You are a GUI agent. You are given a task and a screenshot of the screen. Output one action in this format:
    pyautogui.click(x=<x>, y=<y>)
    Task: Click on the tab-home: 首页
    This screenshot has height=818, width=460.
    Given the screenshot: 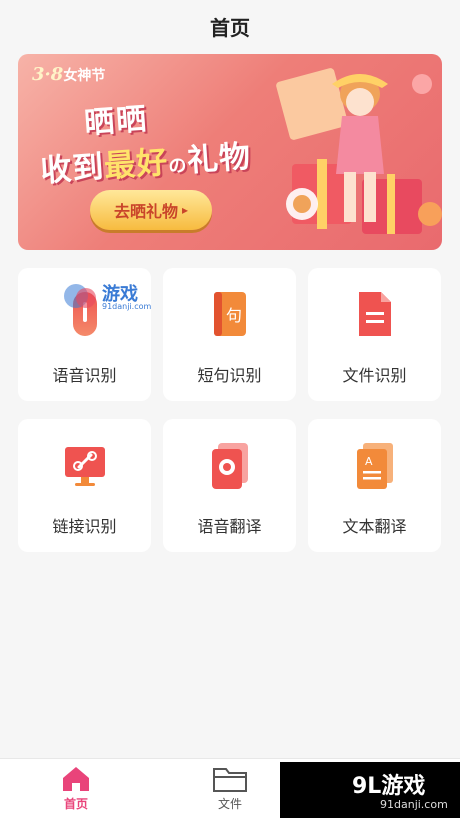 What is the action you would take?
    pyautogui.click(x=76, y=791)
    